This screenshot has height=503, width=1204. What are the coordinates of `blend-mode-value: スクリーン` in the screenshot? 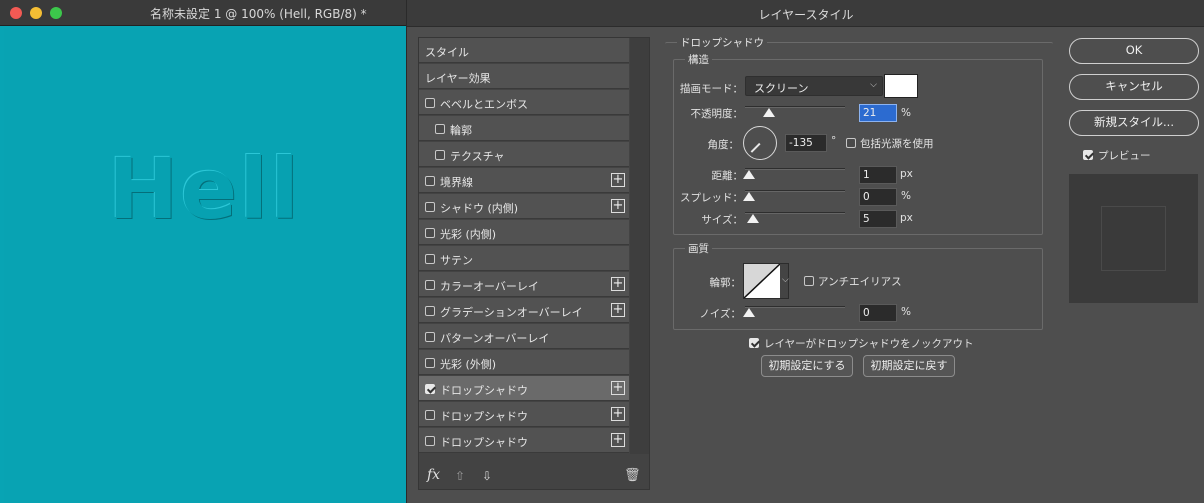 It's located at (781, 88).